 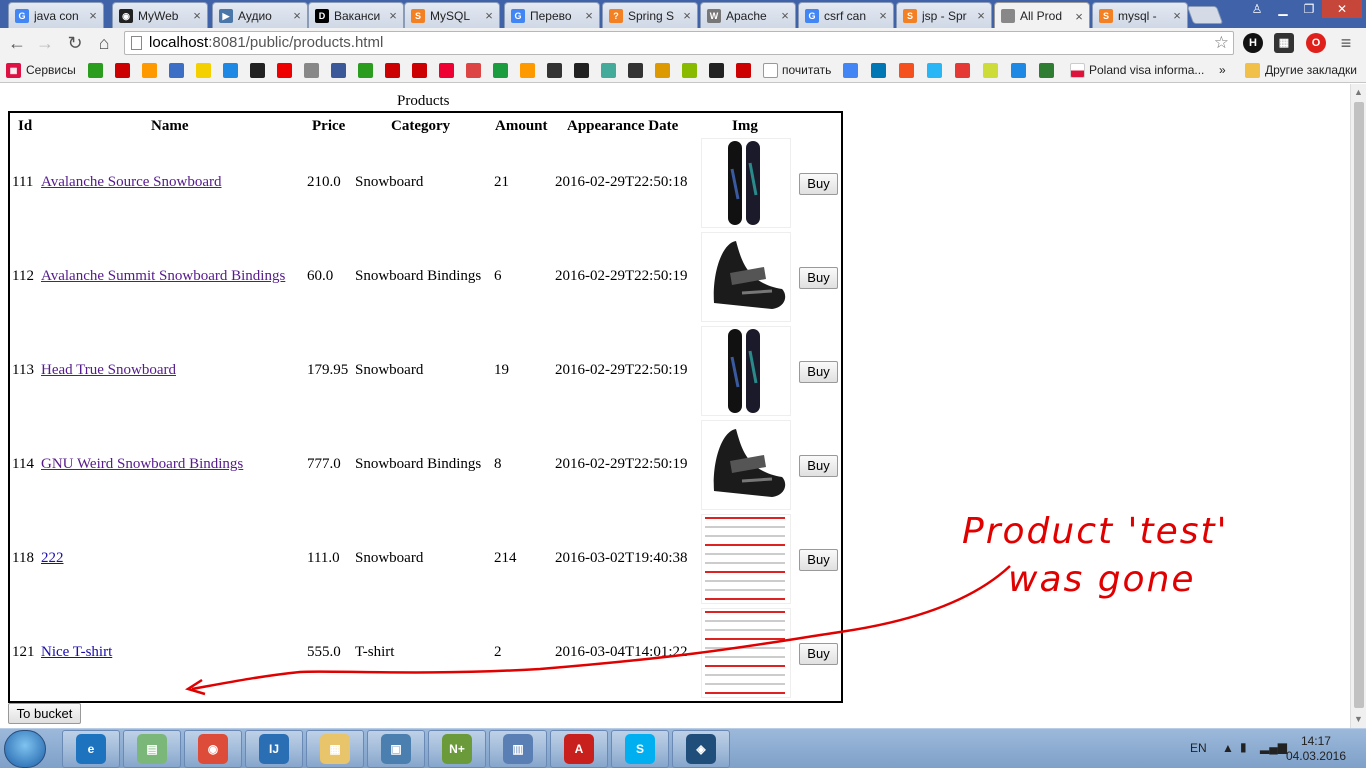 What do you see at coordinates (1257, 9) in the screenshot?
I see `user-icon: ♙` at bounding box center [1257, 9].